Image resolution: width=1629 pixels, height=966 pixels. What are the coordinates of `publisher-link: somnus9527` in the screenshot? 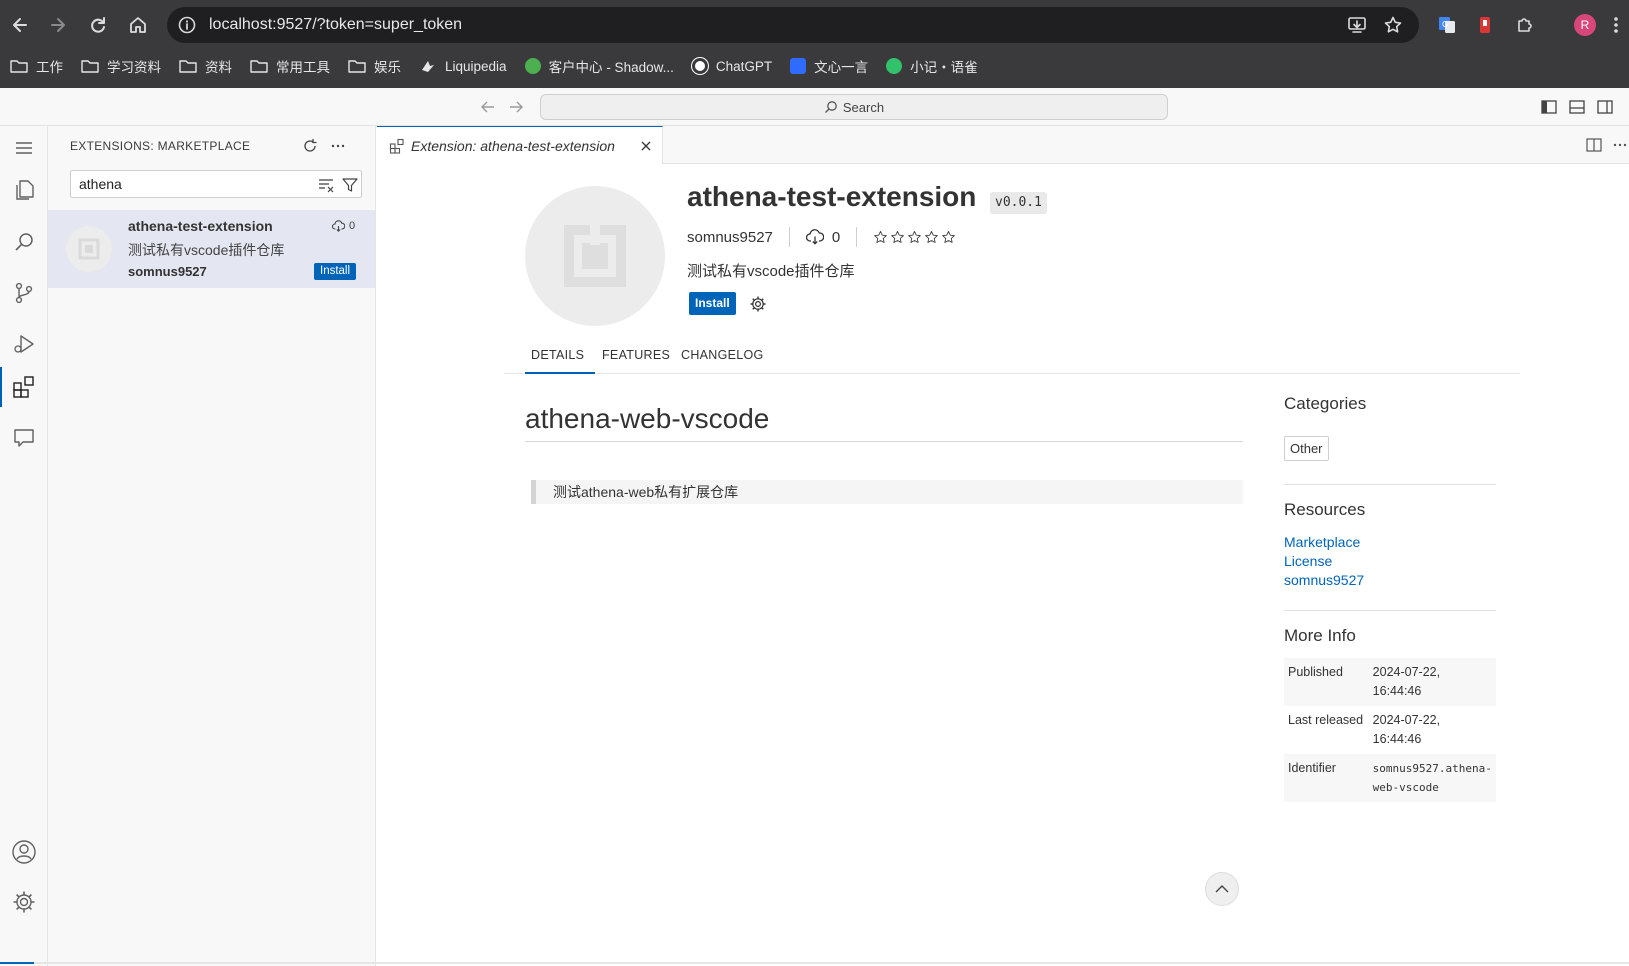 It's located at (1324, 580).